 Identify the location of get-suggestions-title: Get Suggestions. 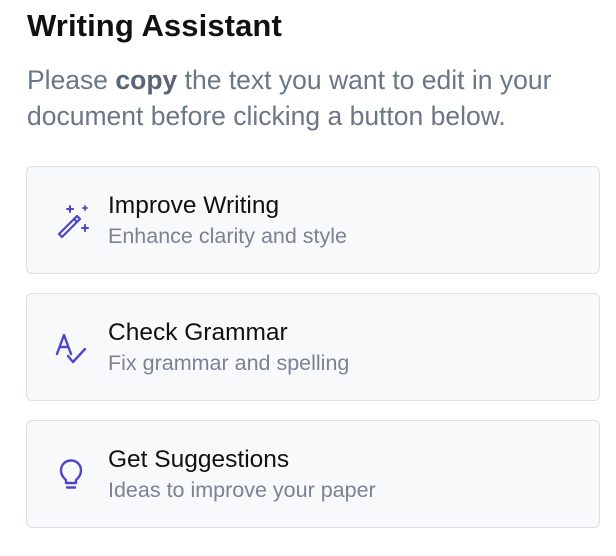
(199, 459).